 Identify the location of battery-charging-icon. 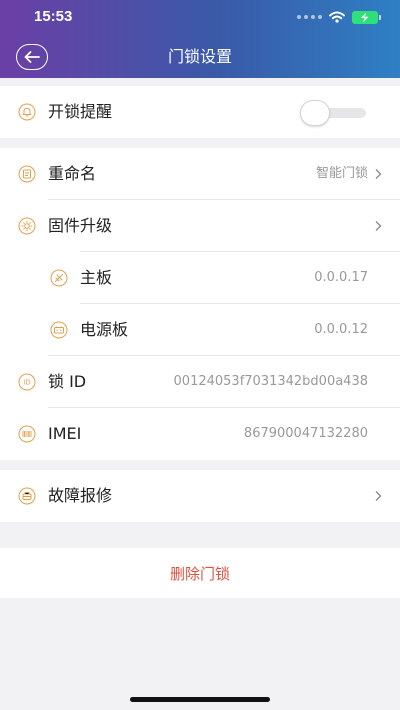
(366, 17).